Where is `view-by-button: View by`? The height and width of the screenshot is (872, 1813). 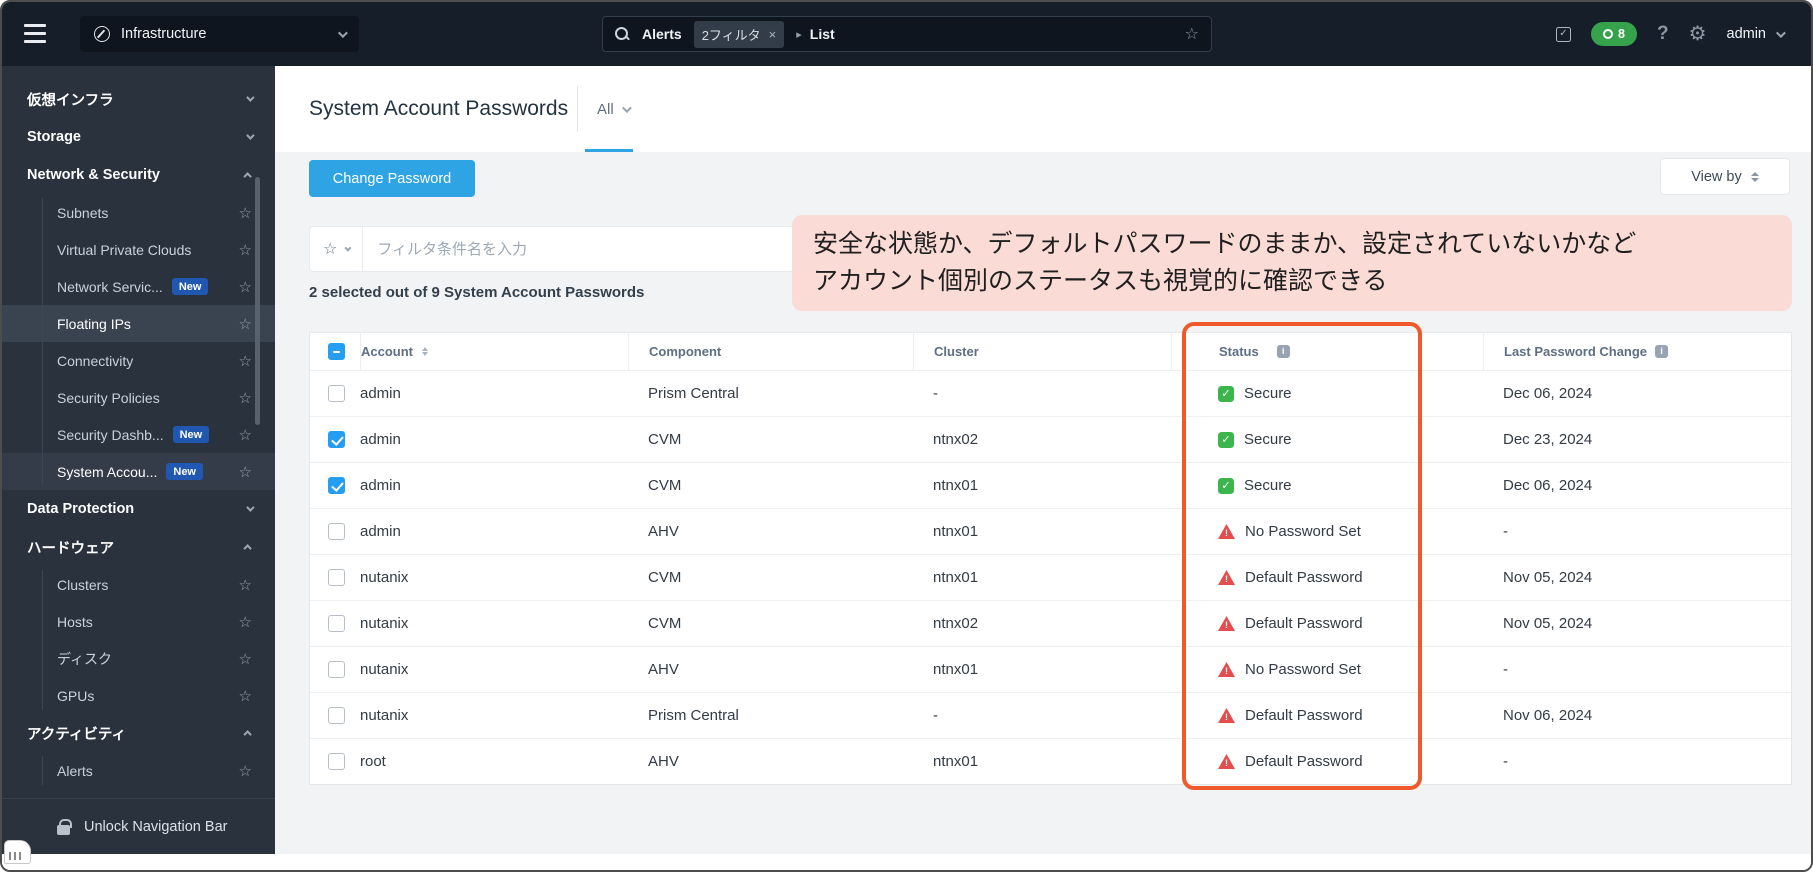 view-by-button: View by is located at coordinates (1725, 176).